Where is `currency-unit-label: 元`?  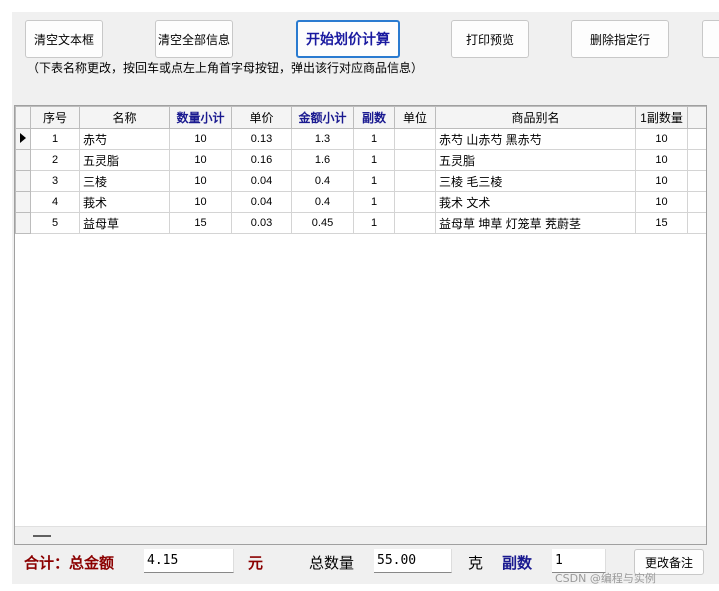 currency-unit-label: 元 is located at coordinates (256, 563).